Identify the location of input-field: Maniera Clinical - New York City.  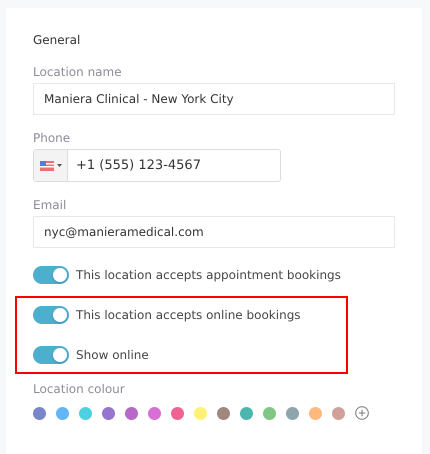
(214, 99).